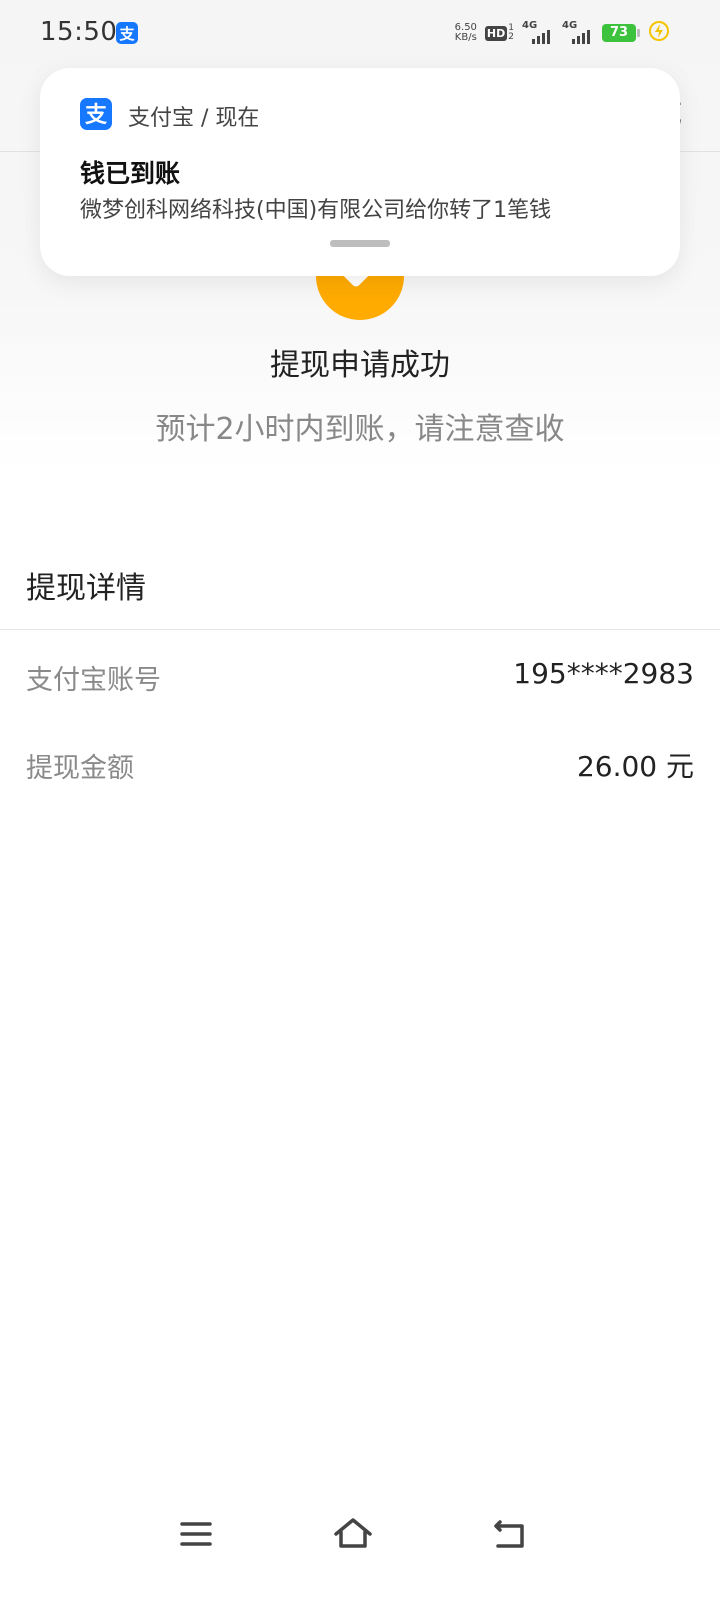 The height and width of the screenshot is (1600, 720). Describe the element at coordinates (496, 33) in the screenshot. I see `hd-label: HD` at that location.